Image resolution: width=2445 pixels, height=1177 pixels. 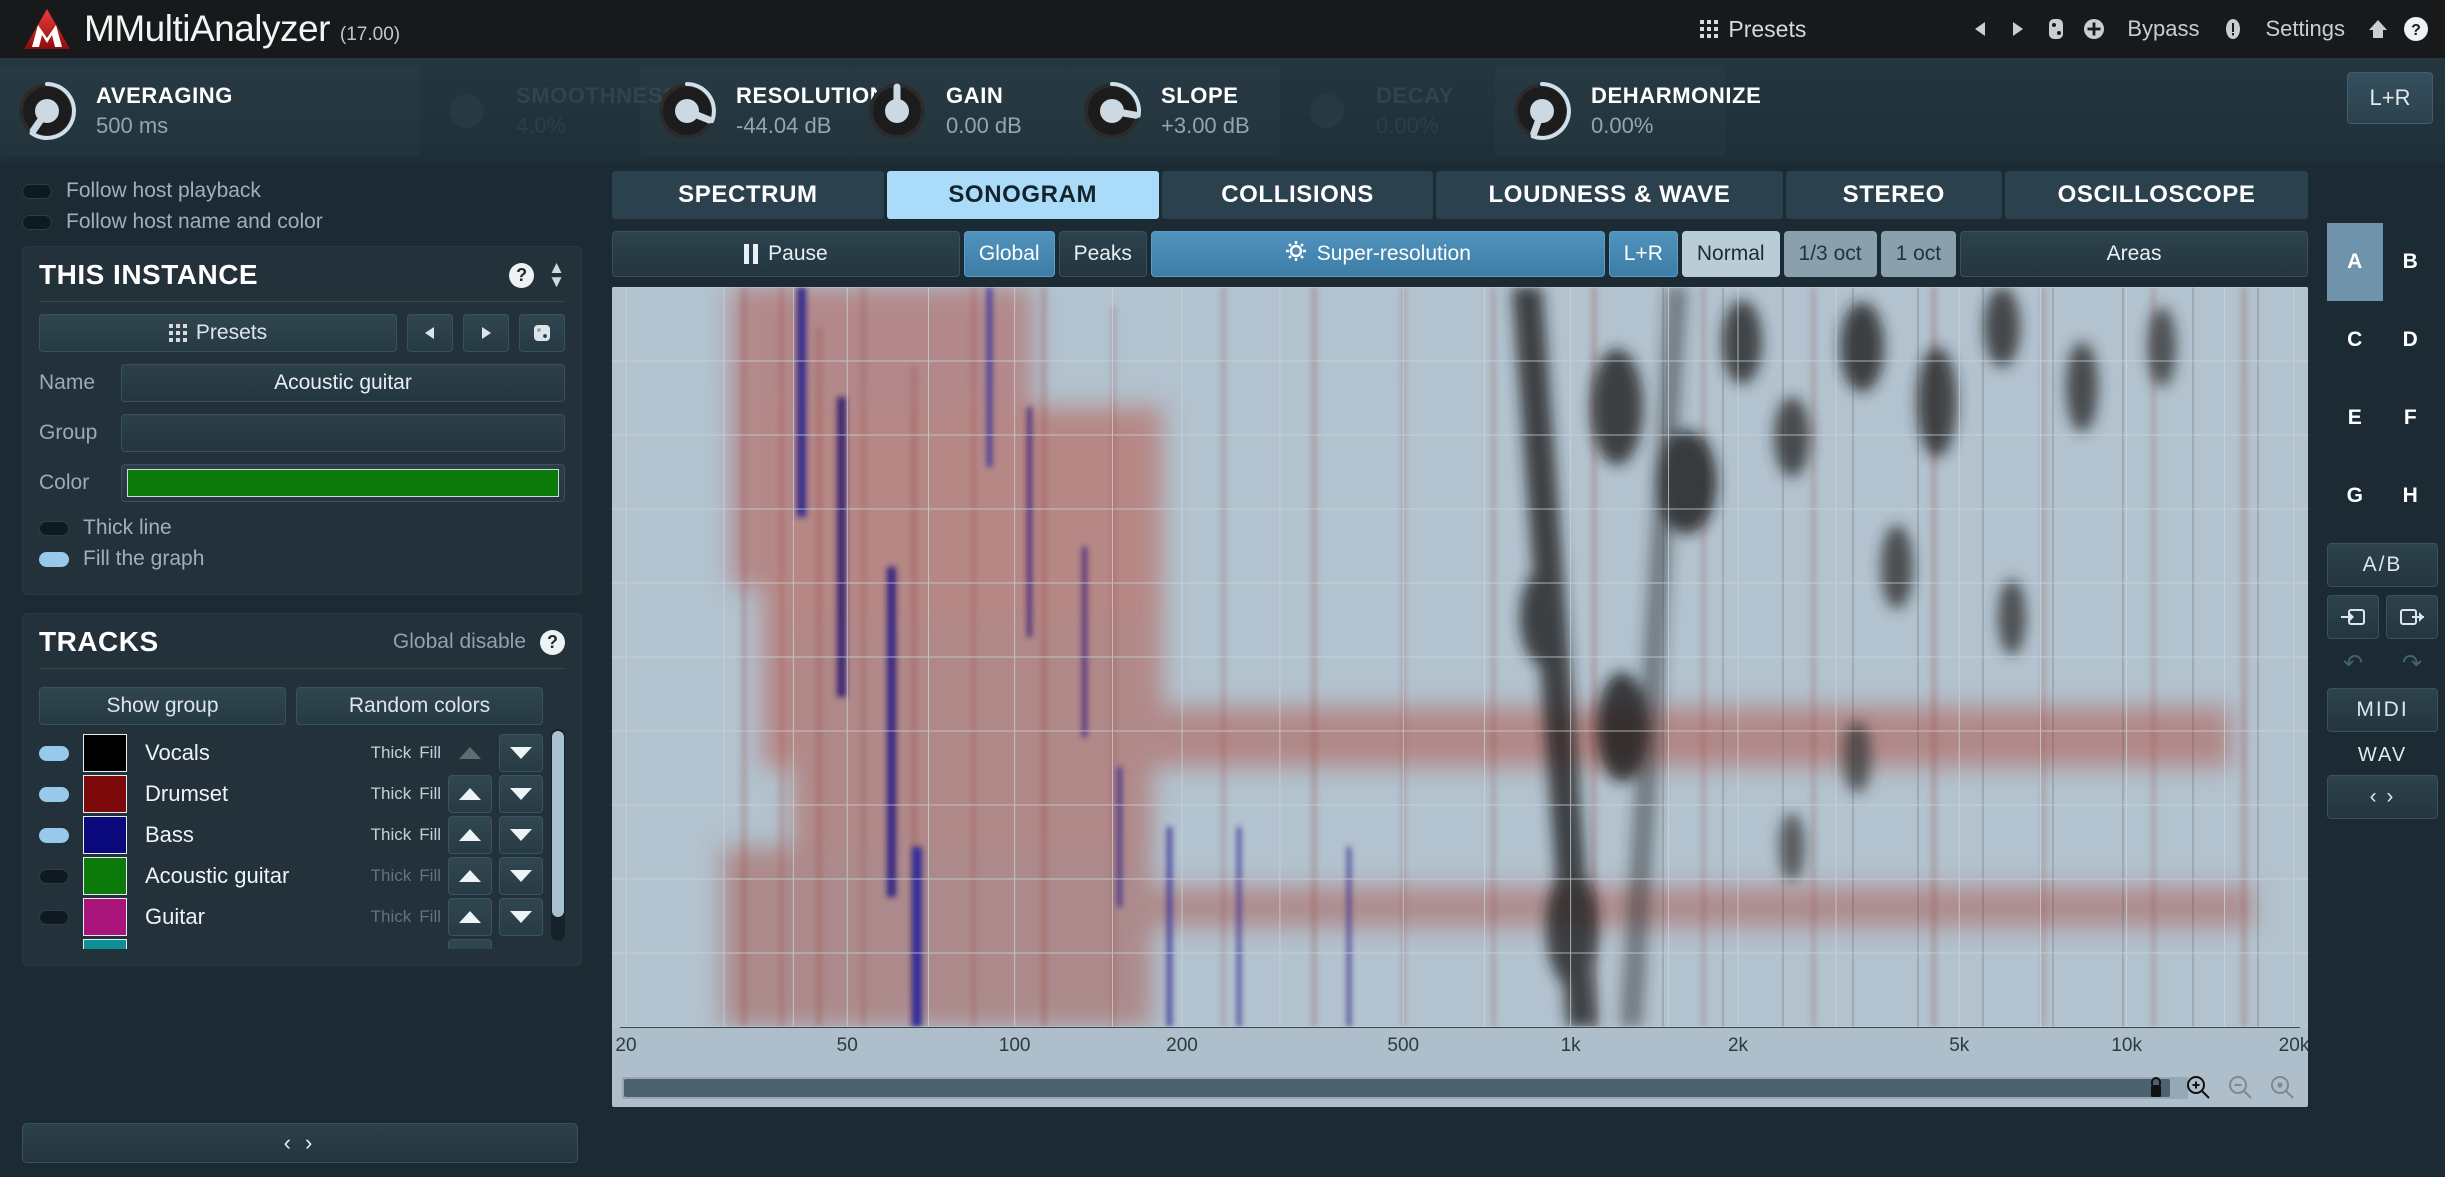 What do you see at coordinates (430, 333) in the screenshot?
I see `instance-prev-preset-button` at bounding box center [430, 333].